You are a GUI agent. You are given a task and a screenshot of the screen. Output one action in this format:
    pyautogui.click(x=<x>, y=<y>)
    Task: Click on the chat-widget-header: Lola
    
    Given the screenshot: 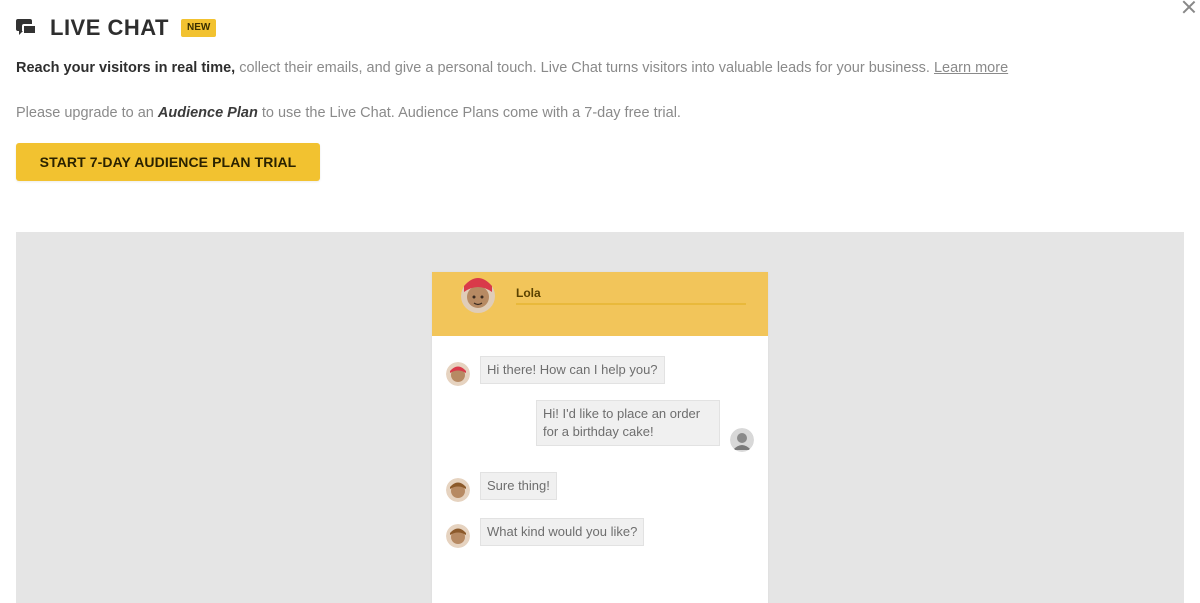 What is the action you would take?
    pyautogui.click(x=600, y=304)
    